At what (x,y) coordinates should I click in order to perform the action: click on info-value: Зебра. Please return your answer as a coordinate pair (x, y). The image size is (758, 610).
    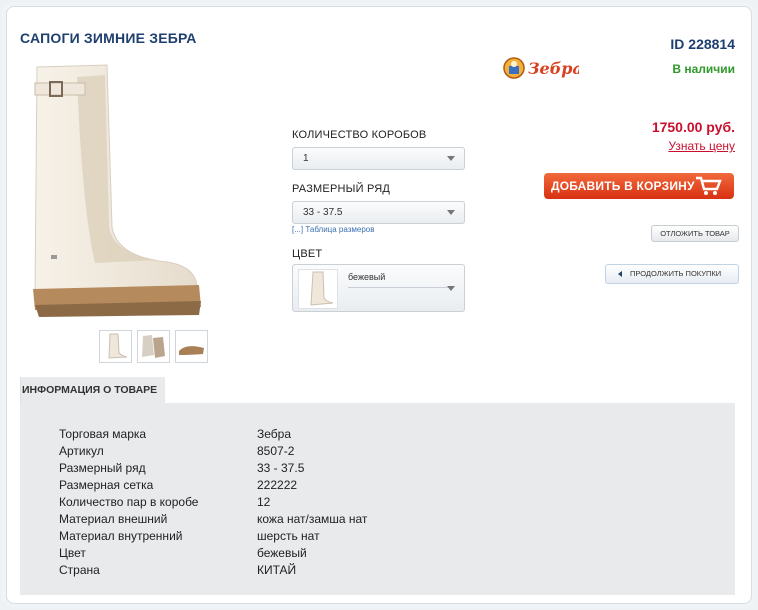
    Looking at the image, I should click on (274, 434).